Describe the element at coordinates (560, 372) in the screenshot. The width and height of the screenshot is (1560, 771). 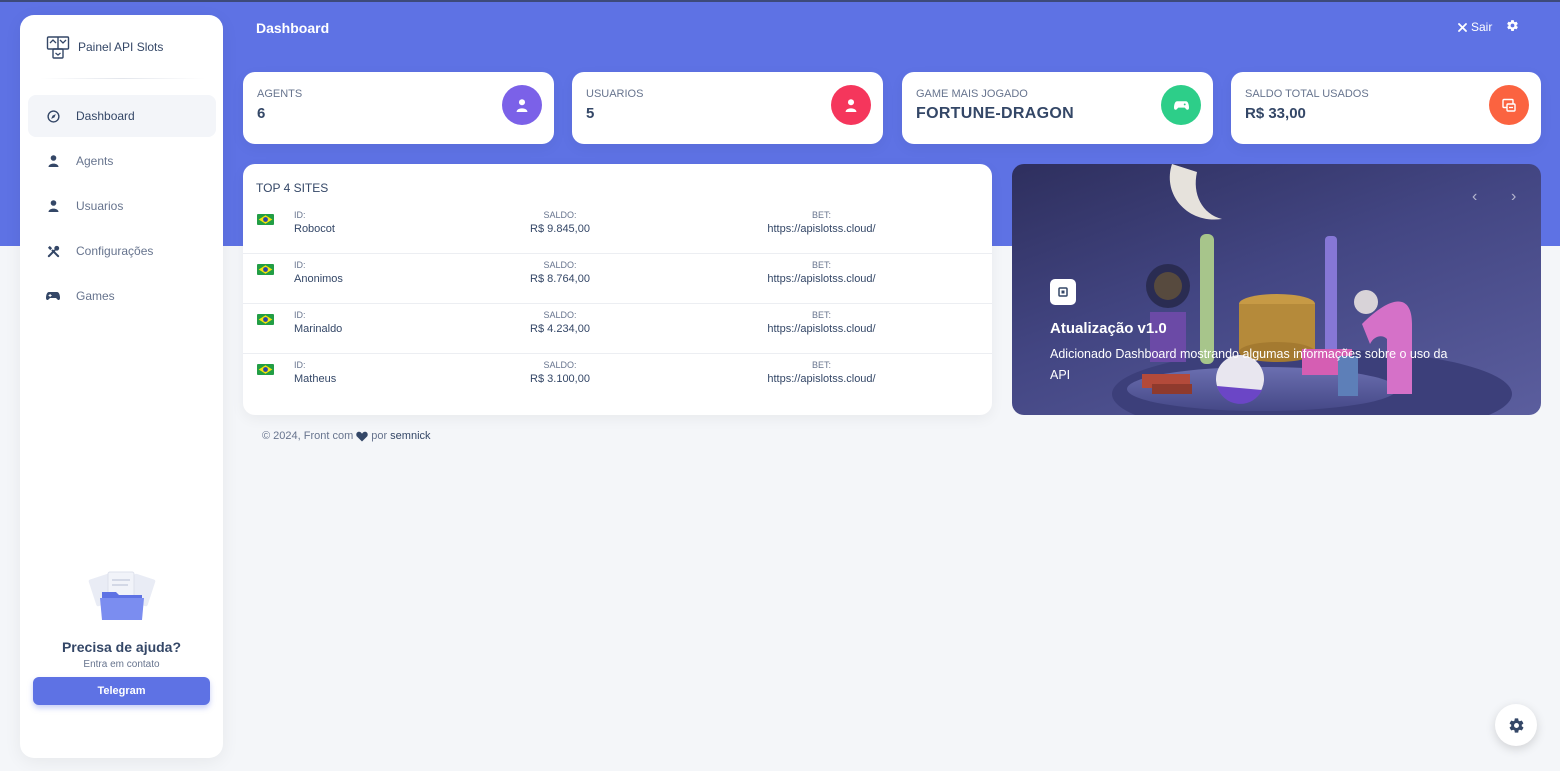
I see `site-saldo-cell: SALDO: R$ 3.100,00` at that location.